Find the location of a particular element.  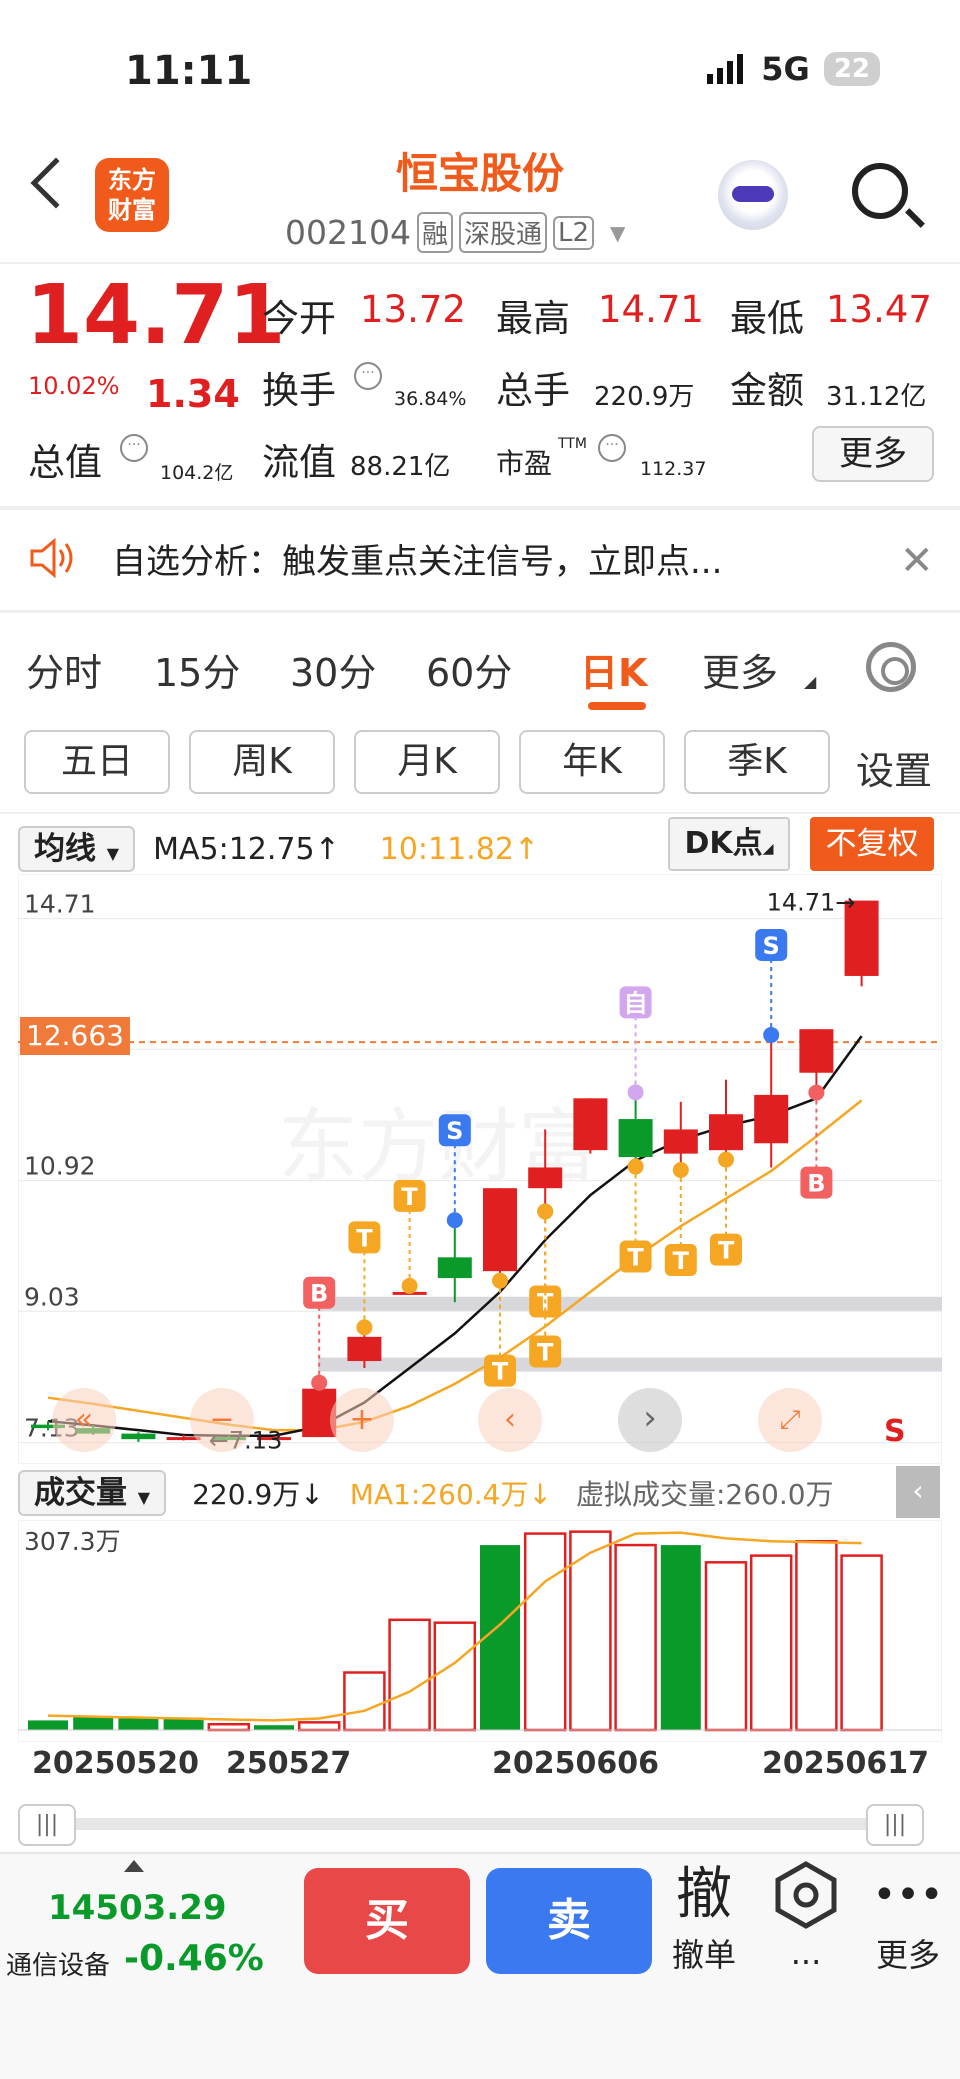

robot-assistant-icon is located at coordinates (753, 195).